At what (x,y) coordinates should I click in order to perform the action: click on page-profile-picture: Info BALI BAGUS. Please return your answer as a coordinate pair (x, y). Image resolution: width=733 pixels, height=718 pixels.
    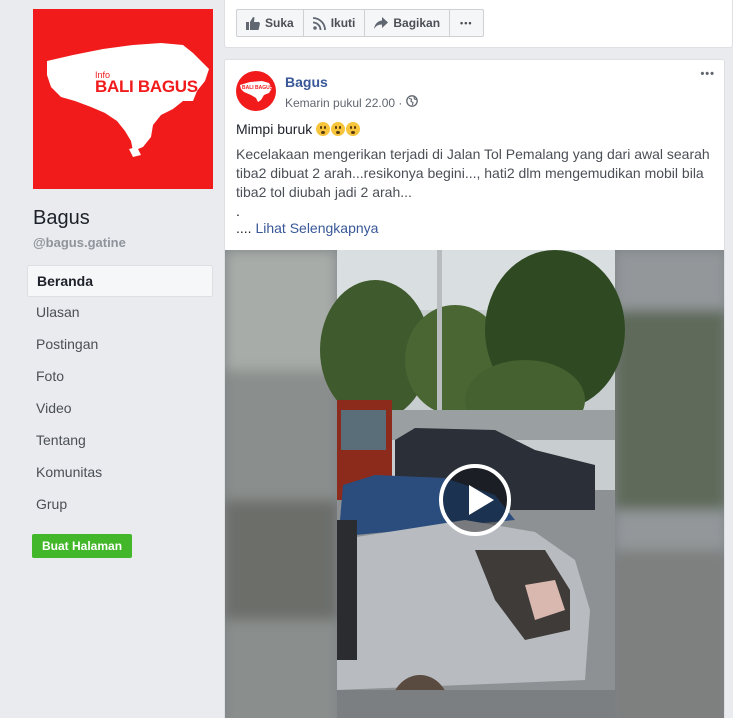
    Looking at the image, I should click on (123, 99).